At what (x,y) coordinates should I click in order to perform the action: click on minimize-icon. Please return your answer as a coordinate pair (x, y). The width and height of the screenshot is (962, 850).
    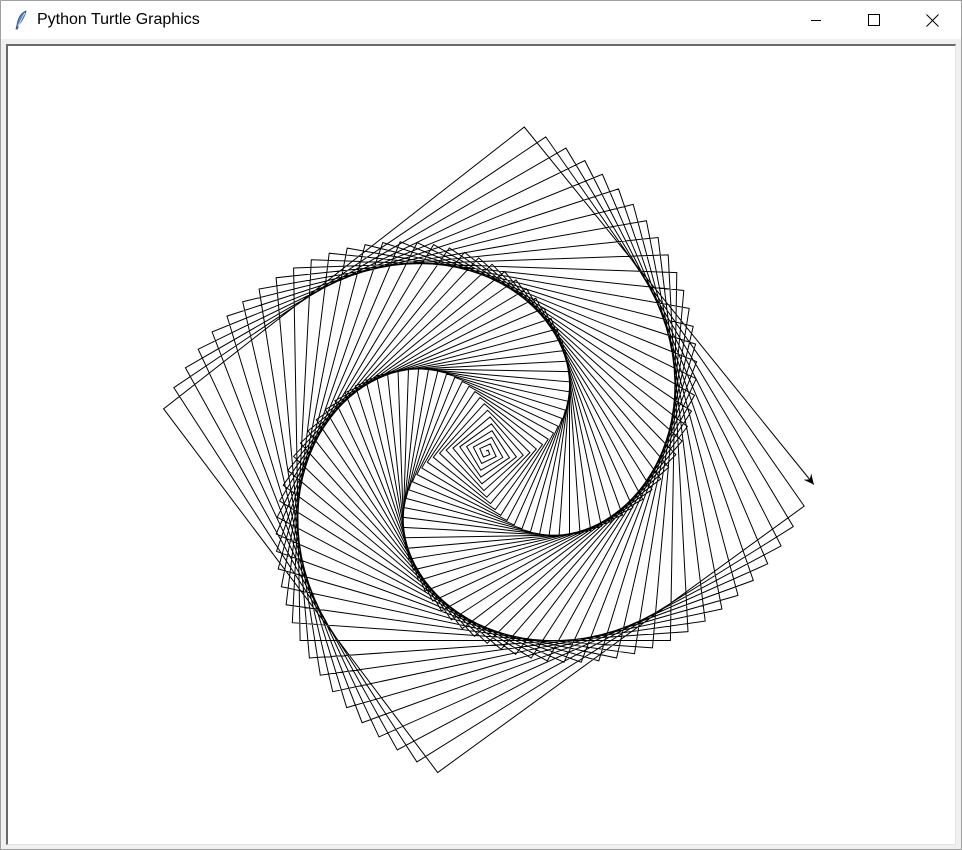
    Looking at the image, I should click on (816, 20).